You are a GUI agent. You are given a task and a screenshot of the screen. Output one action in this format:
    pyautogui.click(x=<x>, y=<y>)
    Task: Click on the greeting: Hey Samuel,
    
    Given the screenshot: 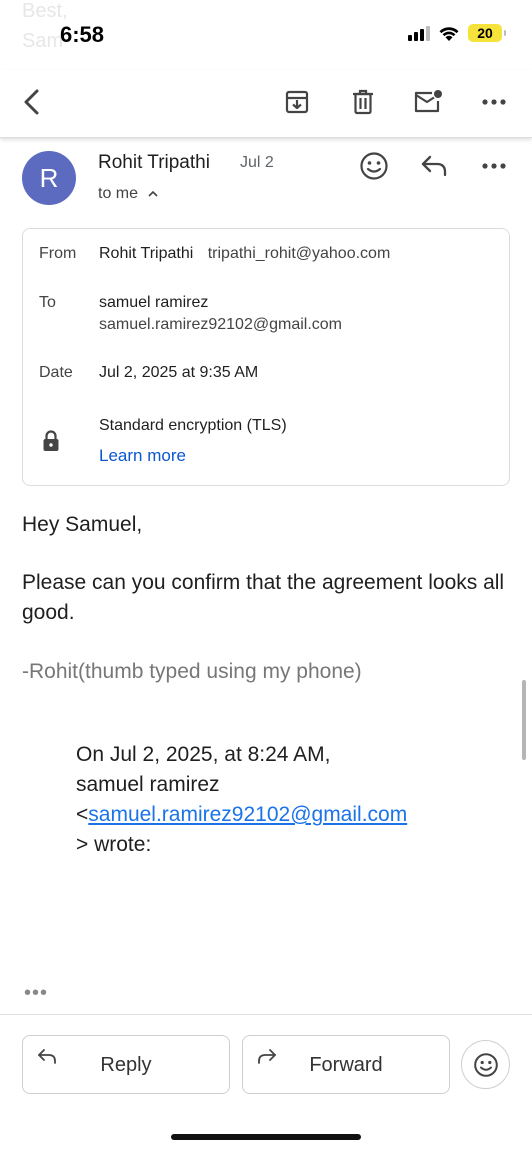 What is the action you would take?
    pyautogui.click(x=82, y=524)
    